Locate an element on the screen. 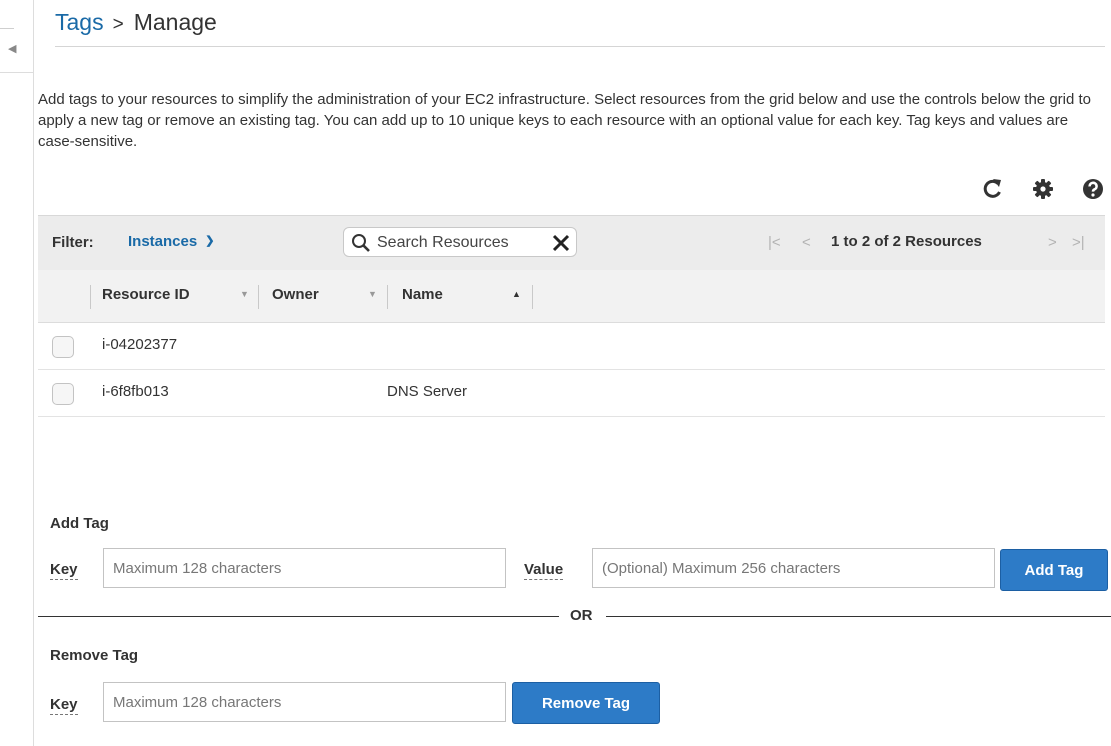  add-tag-value-label: Value is located at coordinates (544, 570).